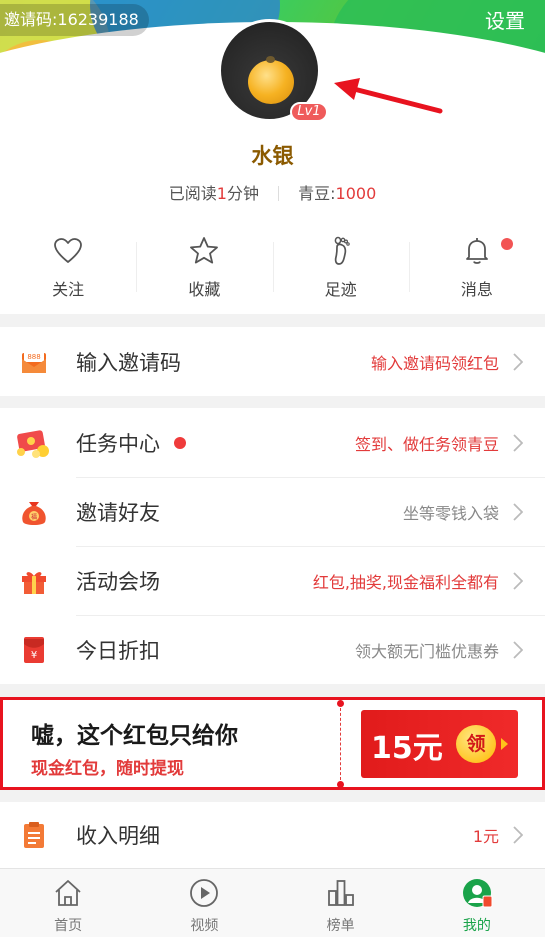 The width and height of the screenshot is (545, 937). What do you see at coordinates (388, 96) in the screenshot?
I see `annotation-arrow-icon` at bounding box center [388, 96].